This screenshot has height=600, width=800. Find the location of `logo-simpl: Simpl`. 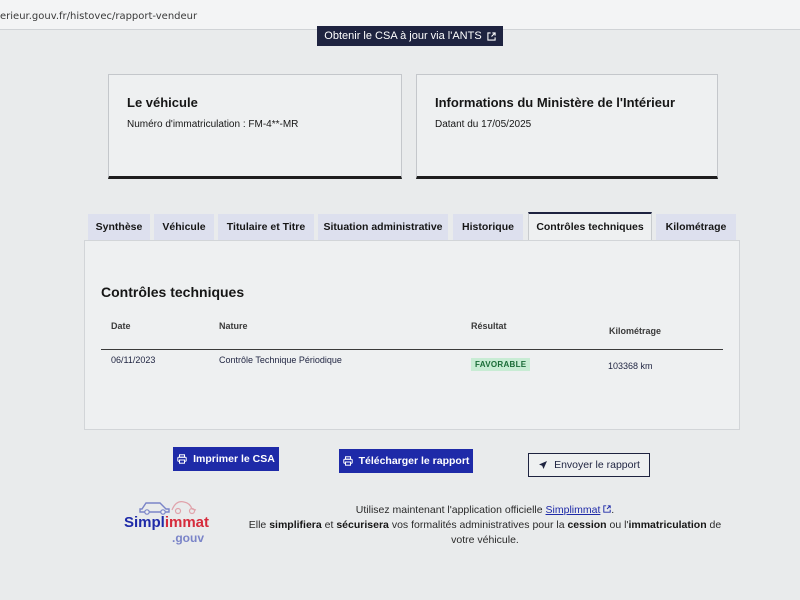

logo-simpl: Simpl is located at coordinates (144, 522).